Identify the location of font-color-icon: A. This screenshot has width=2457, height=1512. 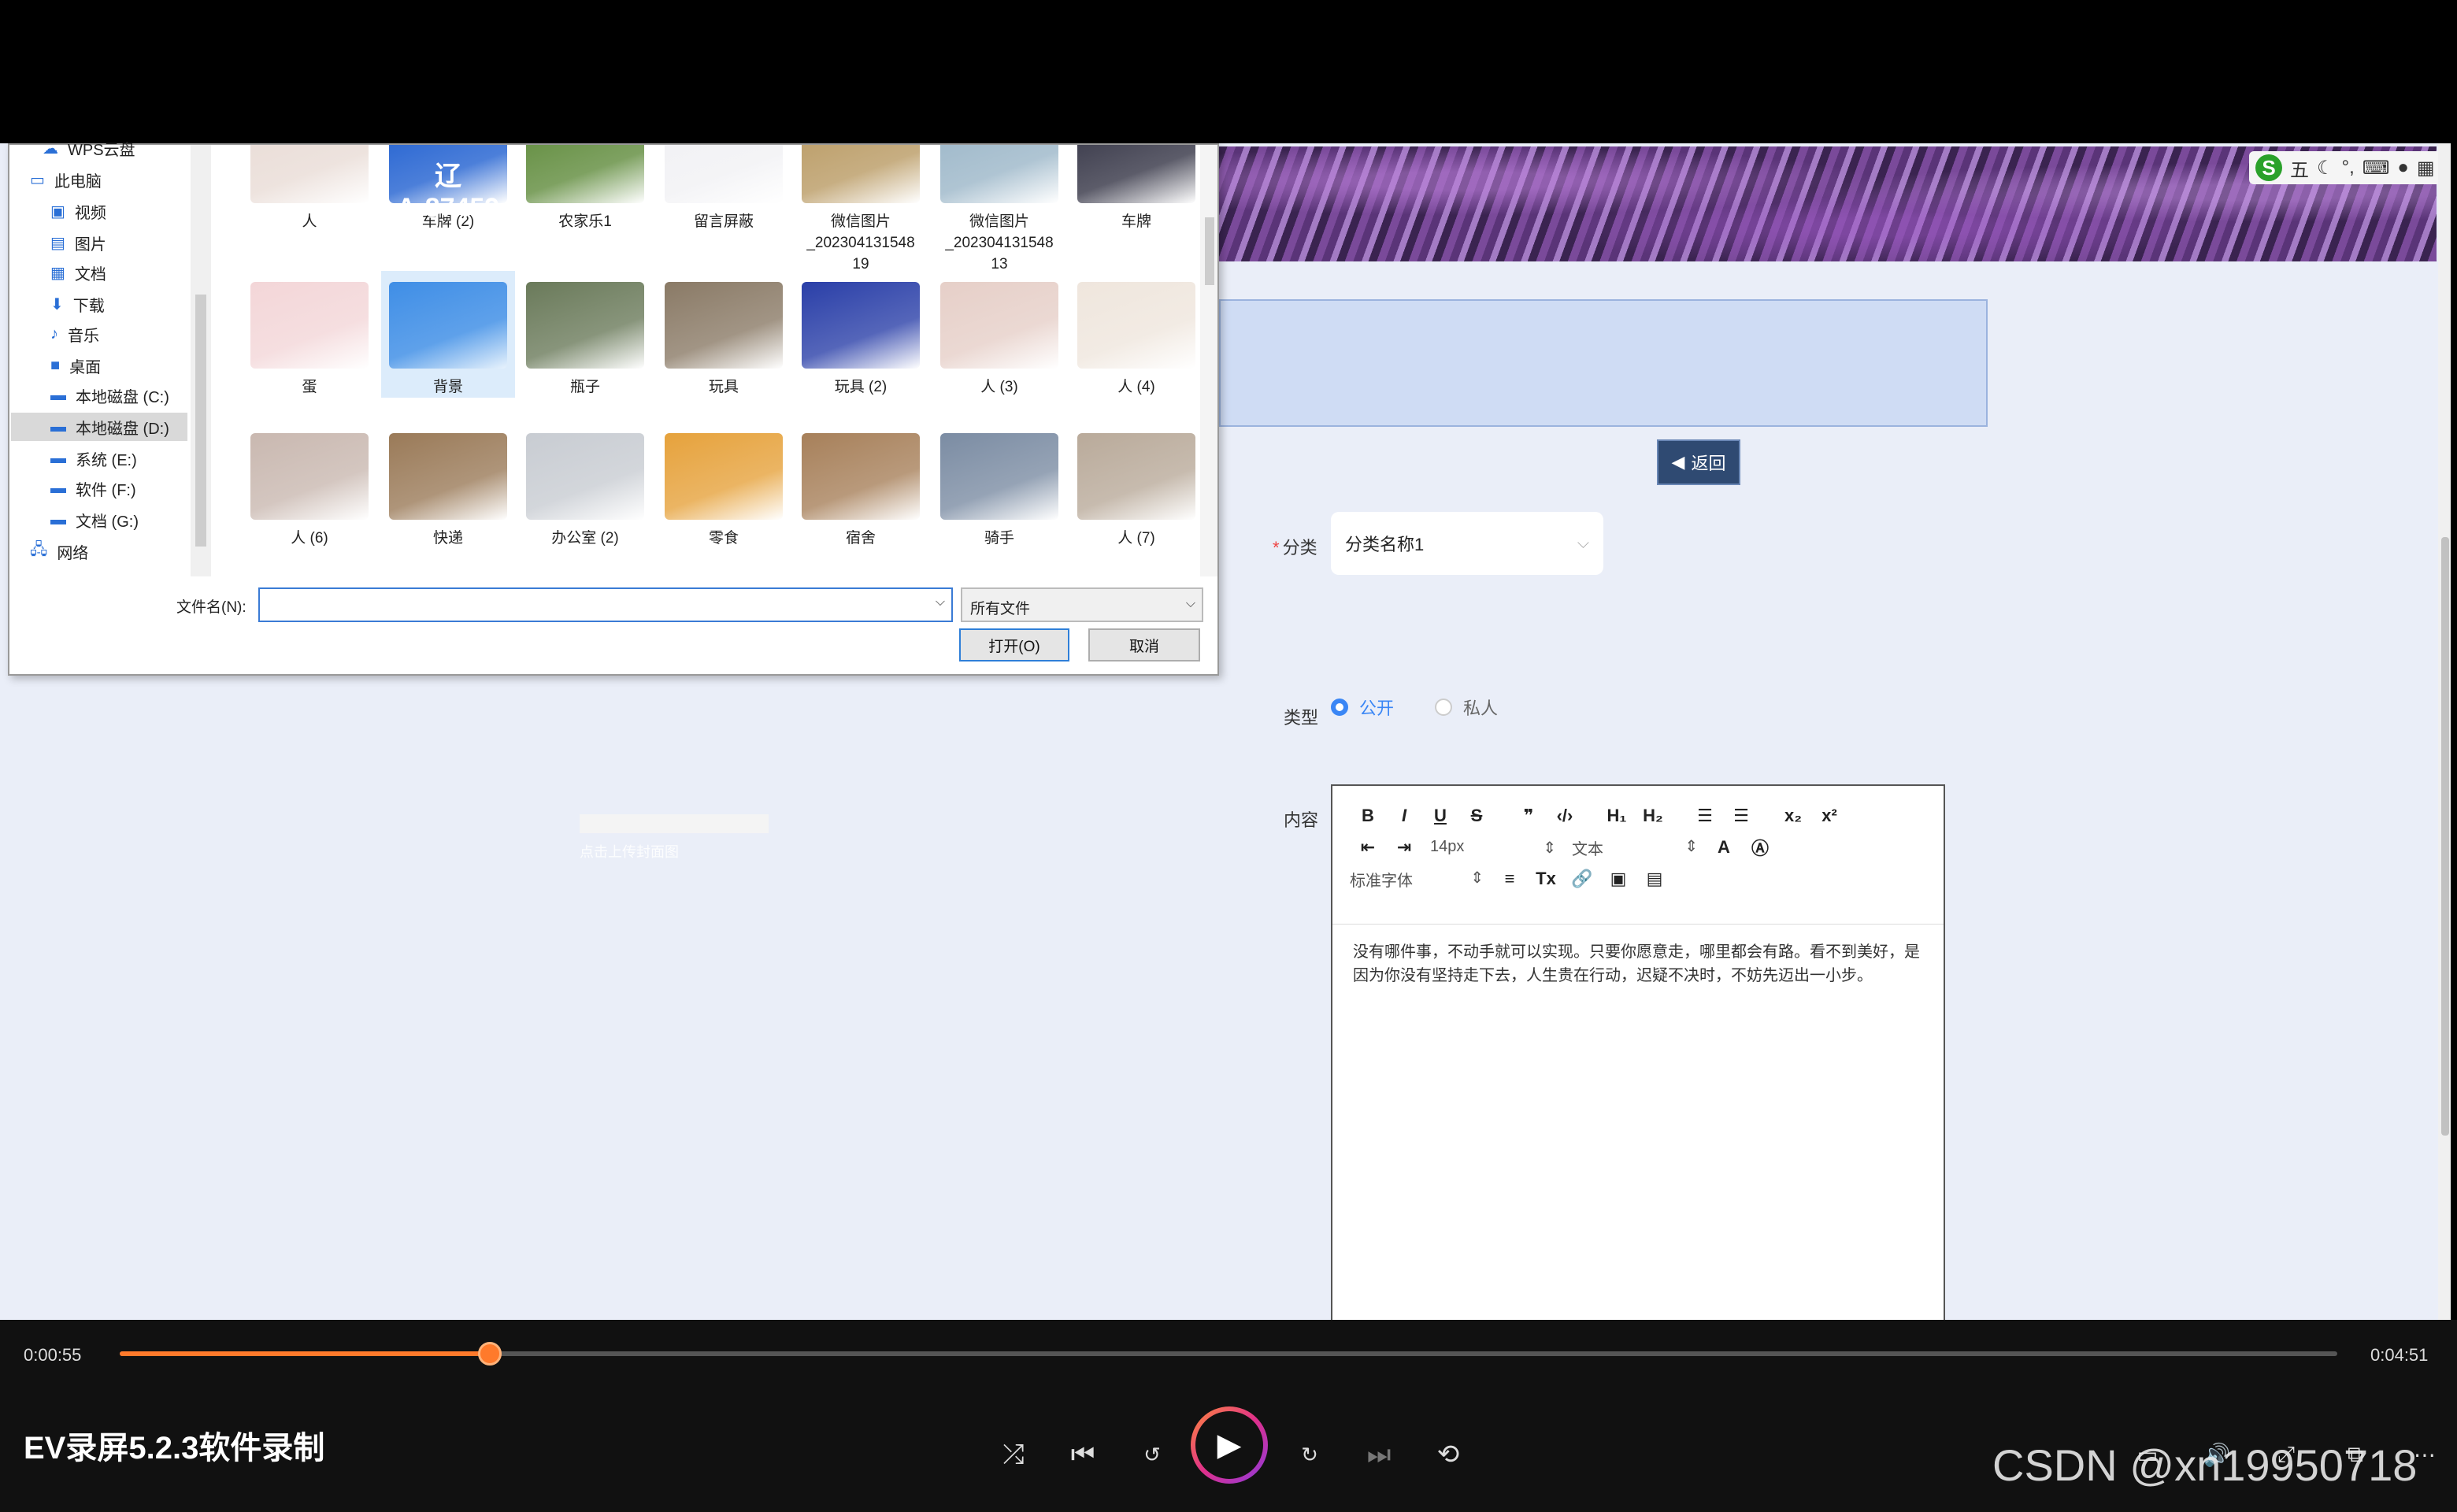
(1724, 847).